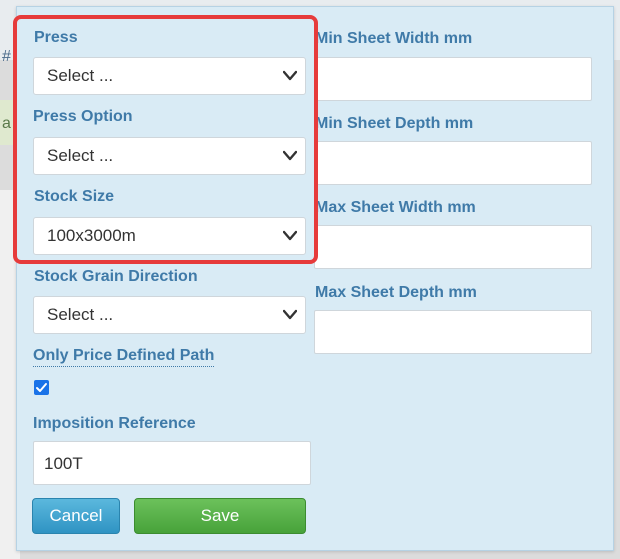 This screenshot has width=620, height=559. What do you see at coordinates (453, 163) in the screenshot?
I see `min-sheet-depth-input` at bounding box center [453, 163].